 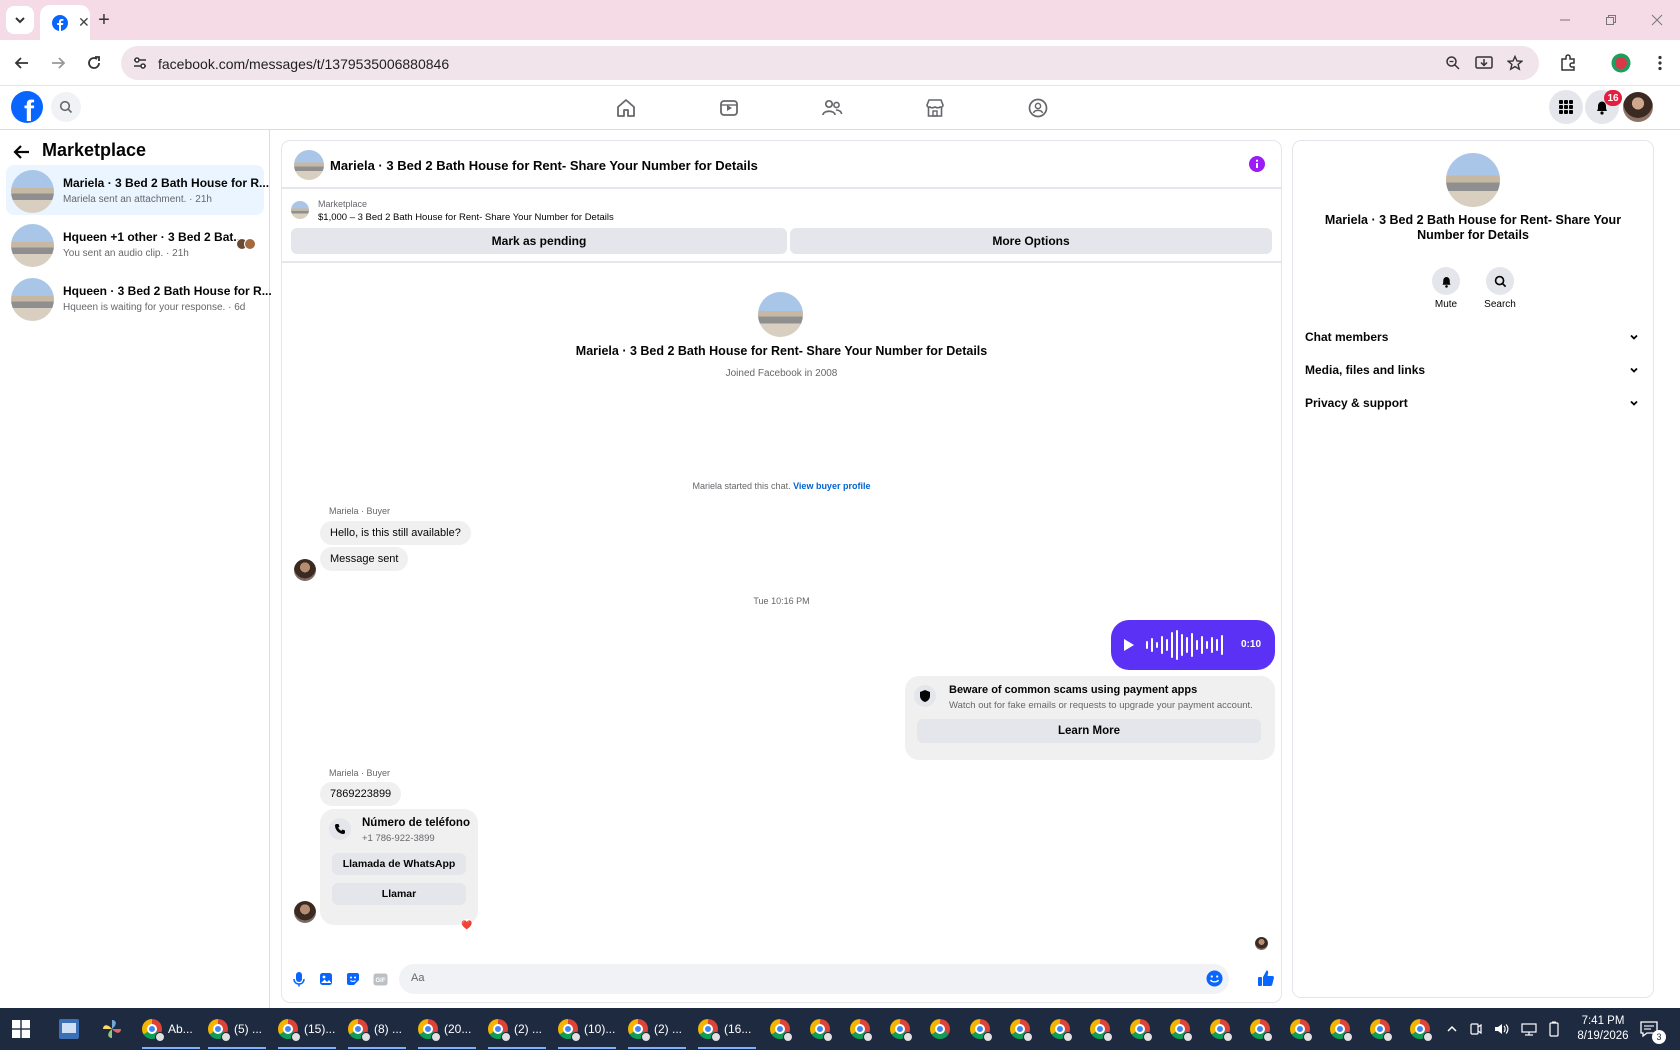 I want to click on extensions-button, so click(x=1568, y=63).